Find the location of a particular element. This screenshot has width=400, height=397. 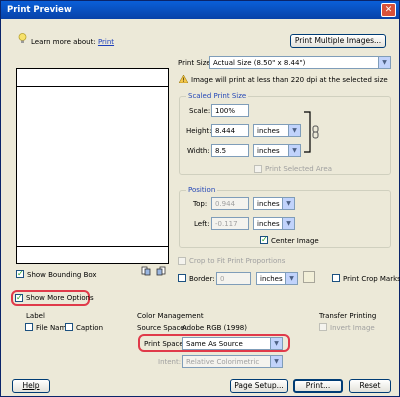

border-unit-select: inches ▼ is located at coordinates (277, 278).